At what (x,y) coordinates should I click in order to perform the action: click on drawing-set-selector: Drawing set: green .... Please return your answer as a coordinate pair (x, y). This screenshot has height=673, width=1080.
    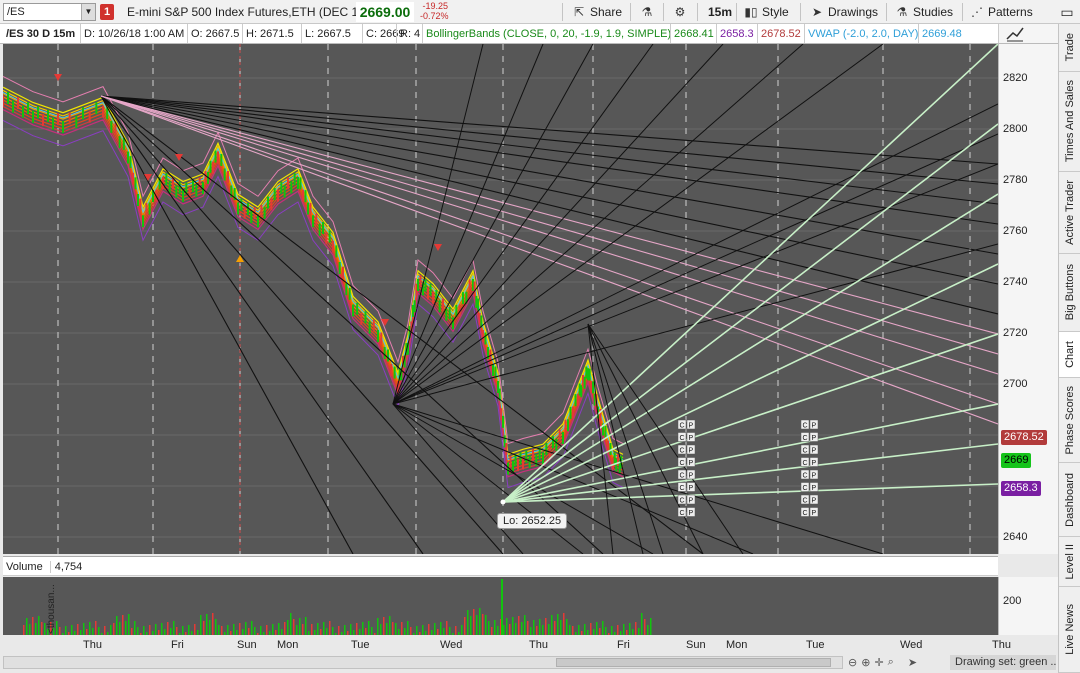
    Looking at the image, I should click on (1003, 662).